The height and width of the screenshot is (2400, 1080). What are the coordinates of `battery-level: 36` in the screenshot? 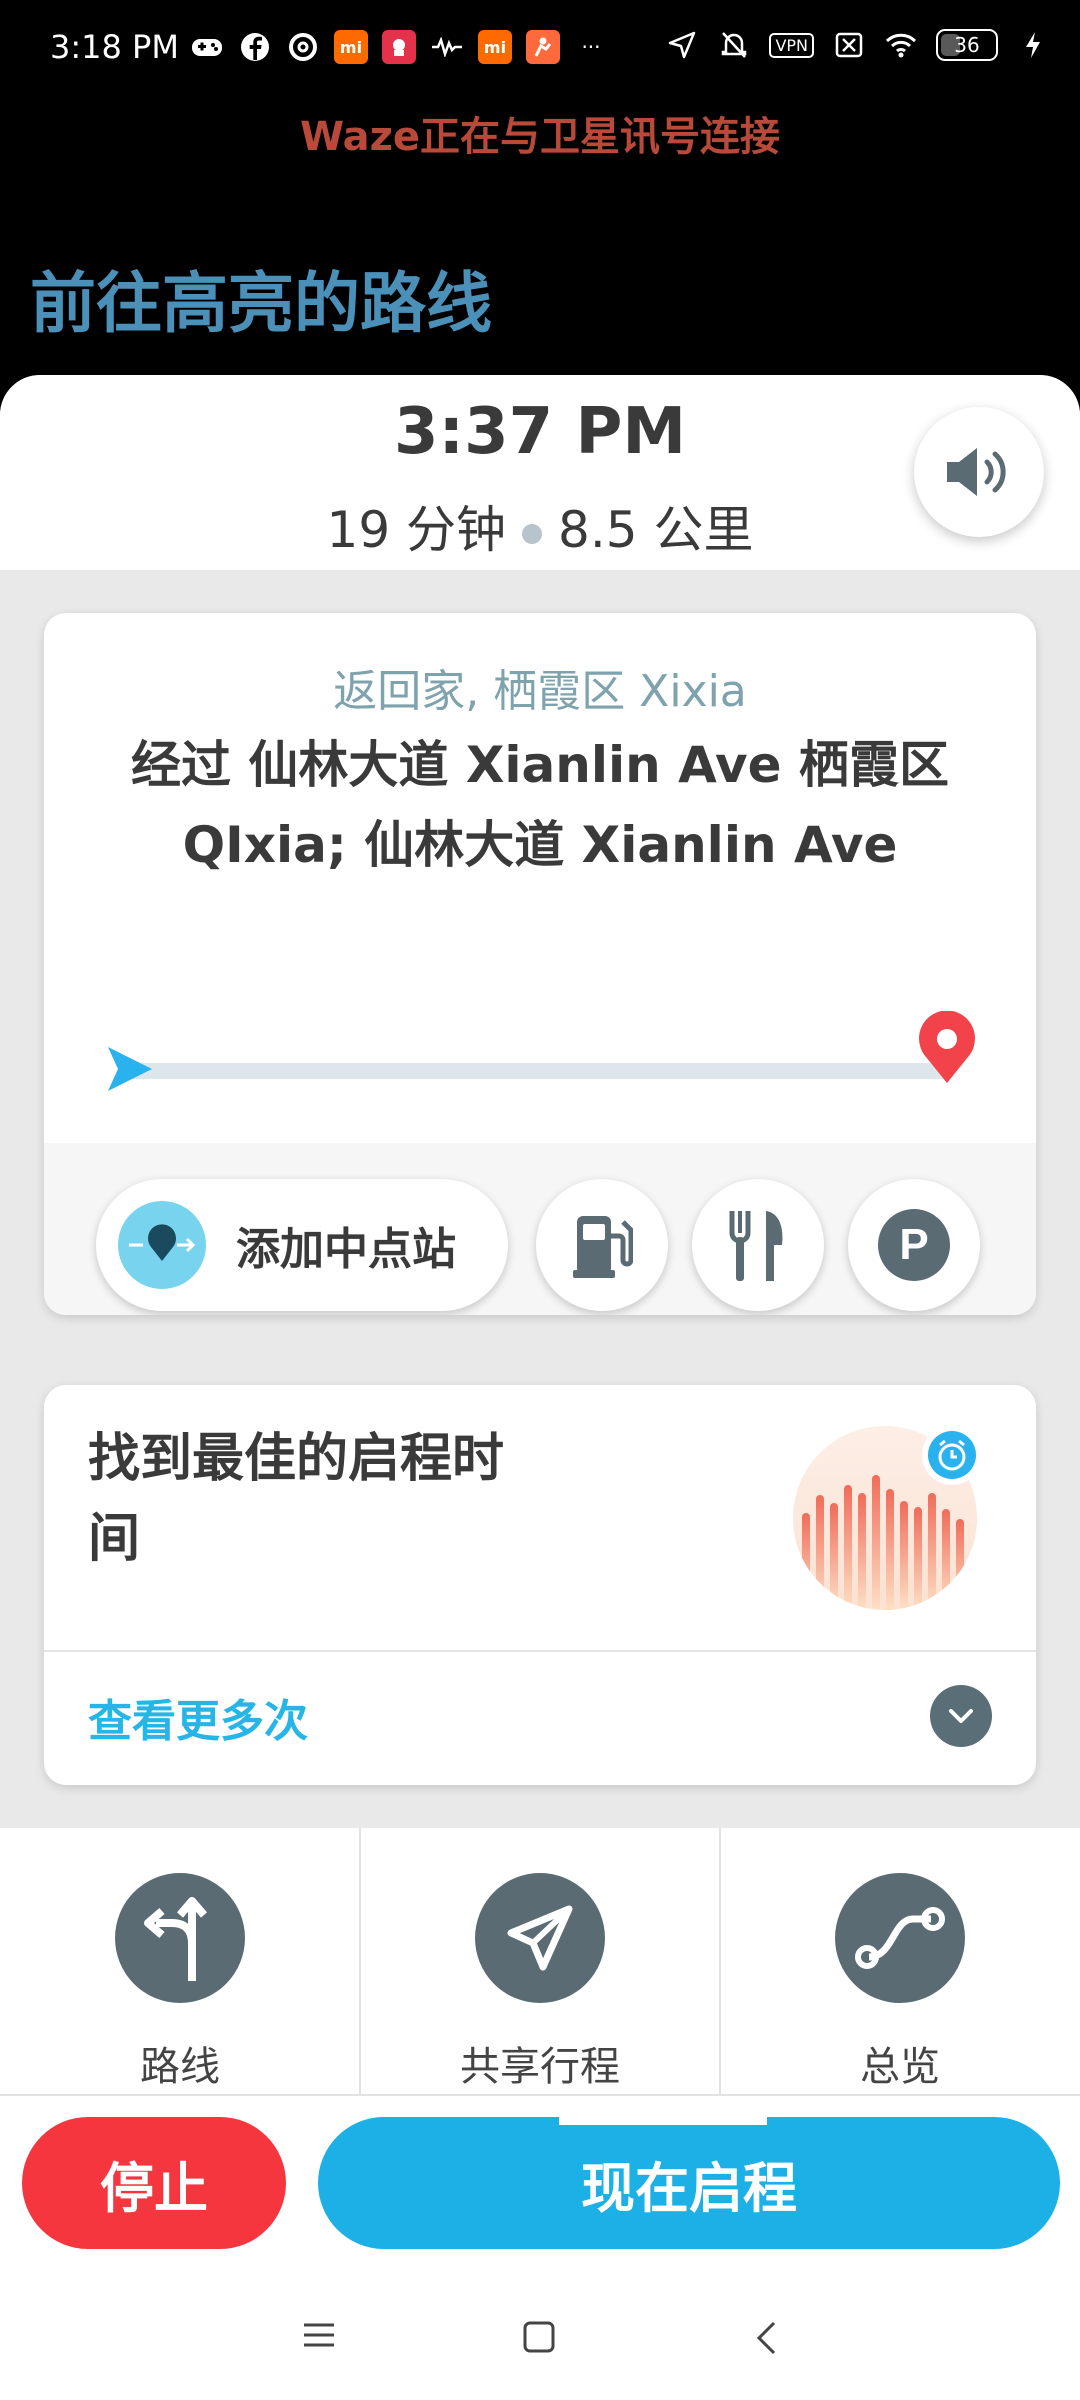 It's located at (967, 45).